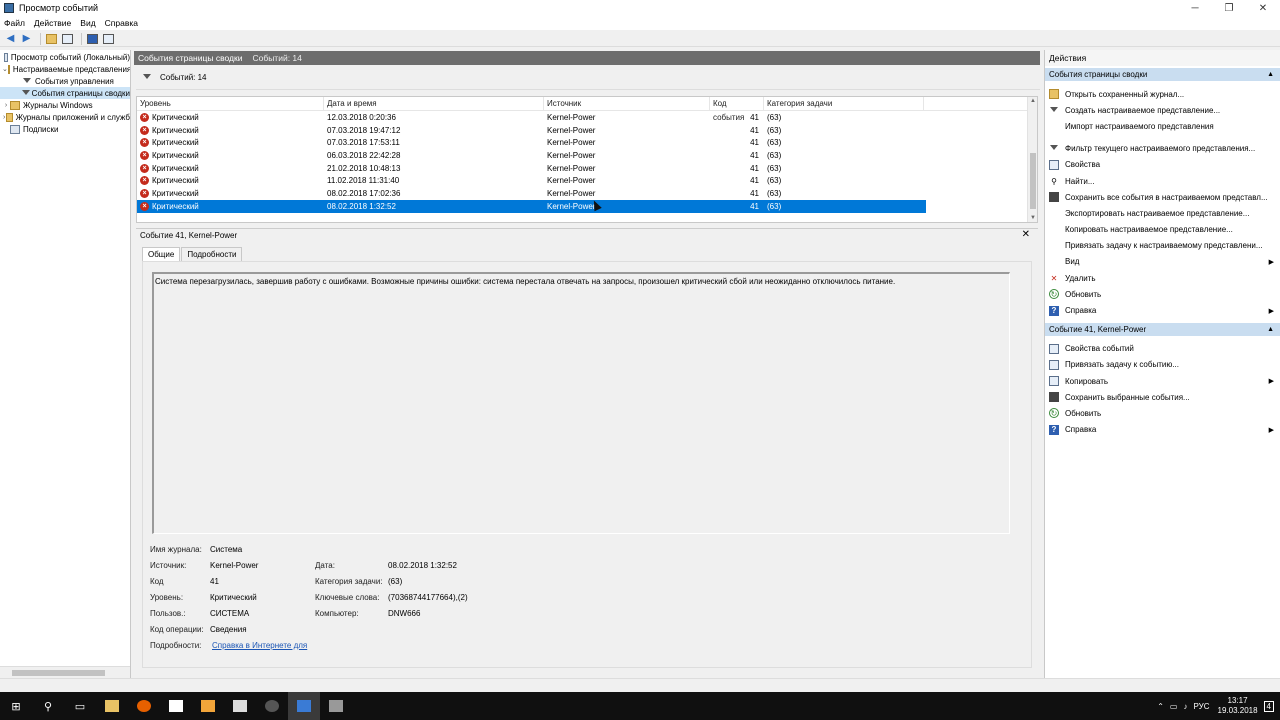 The height and width of the screenshot is (720, 1280). Describe the element at coordinates (1195, 8) in the screenshot. I see `minimize-button: ─` at that location.